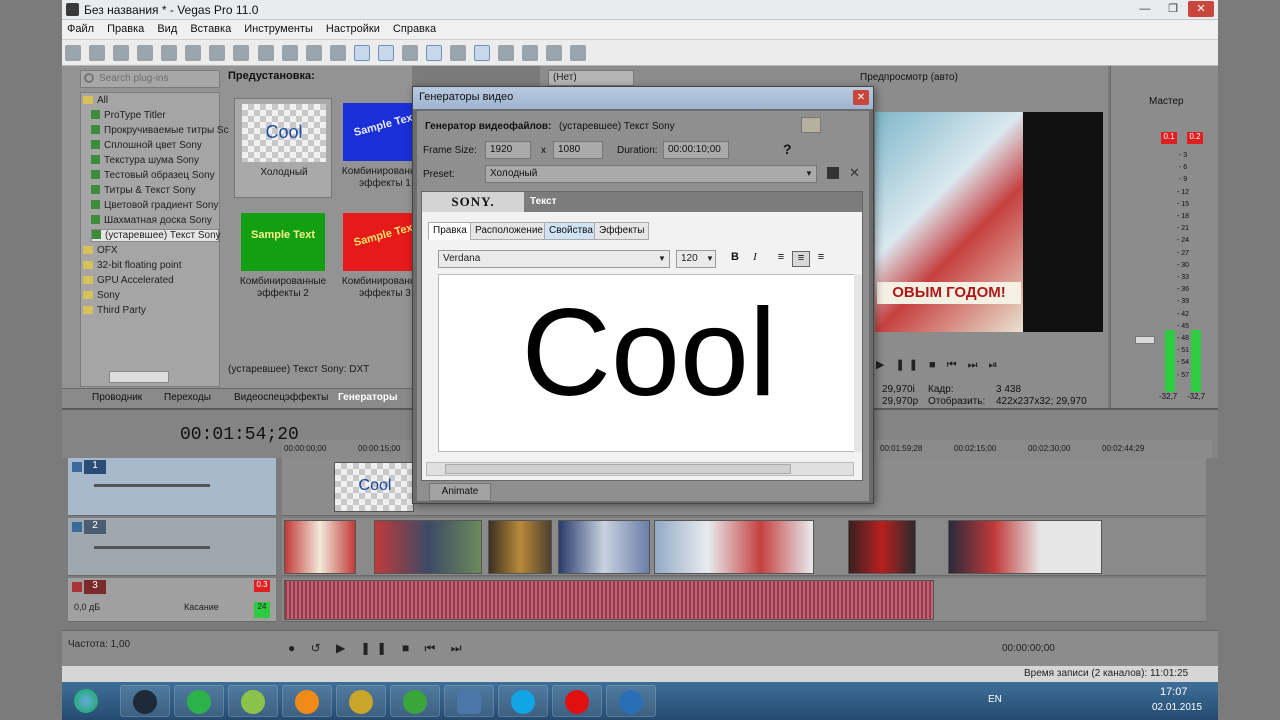 The image size is (1280, 720). Describe the element at coordinates (368, 397) in the screenshot. I see `tab-generators: Генераторы` at that location.